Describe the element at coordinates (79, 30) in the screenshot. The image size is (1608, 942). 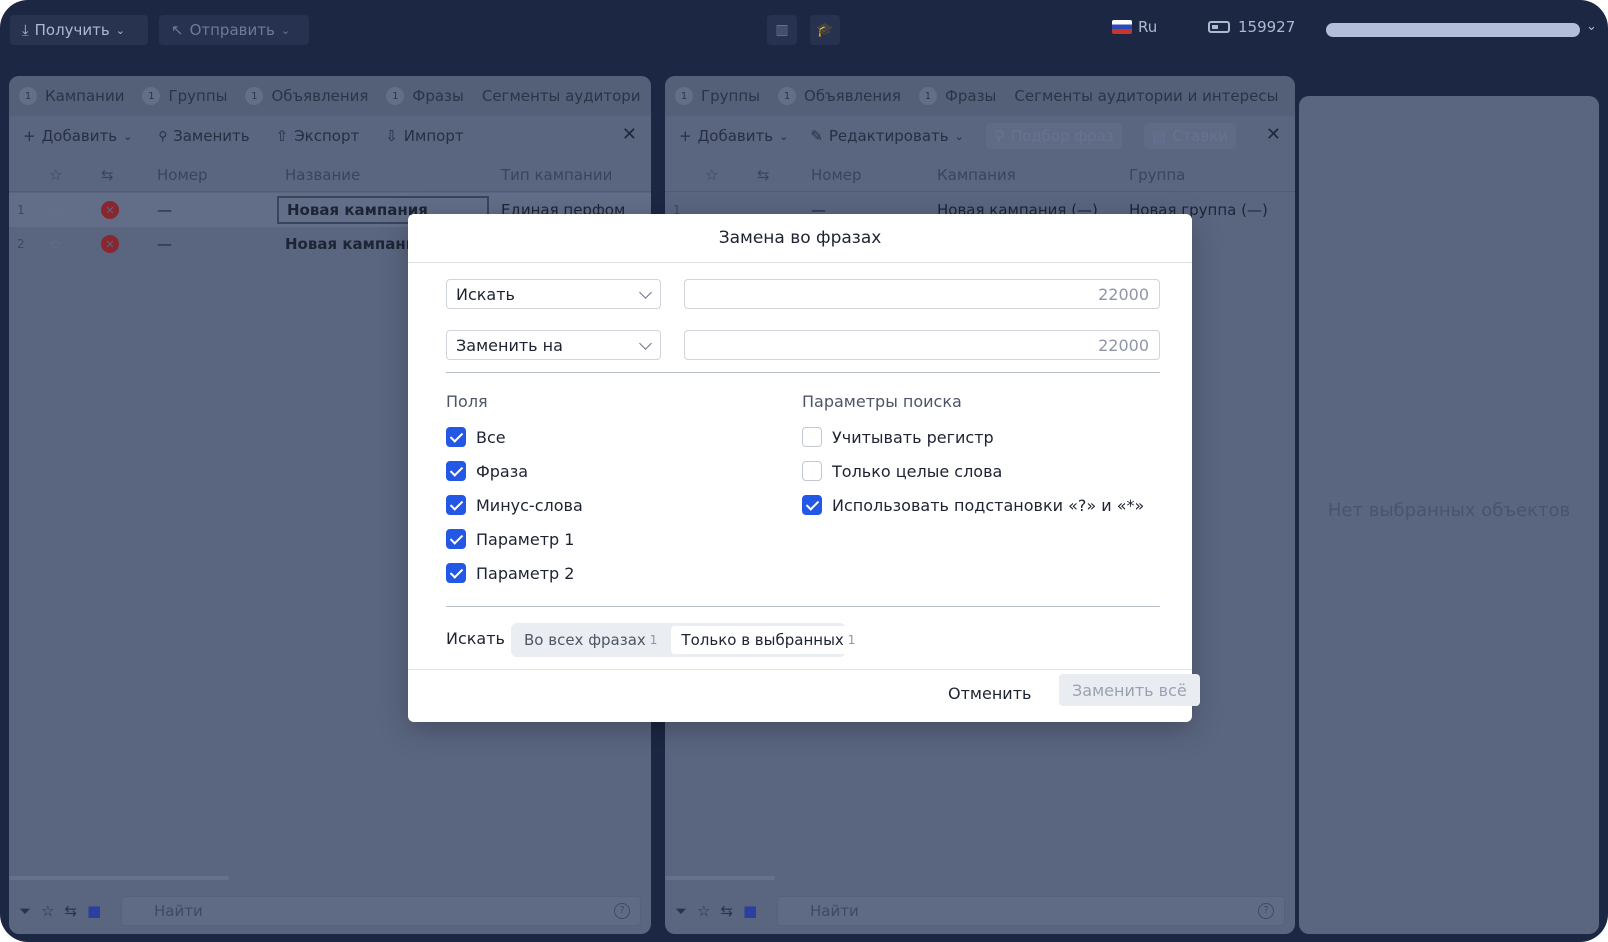
I see `get-button: ⤓ Получить ⌄` at that location.